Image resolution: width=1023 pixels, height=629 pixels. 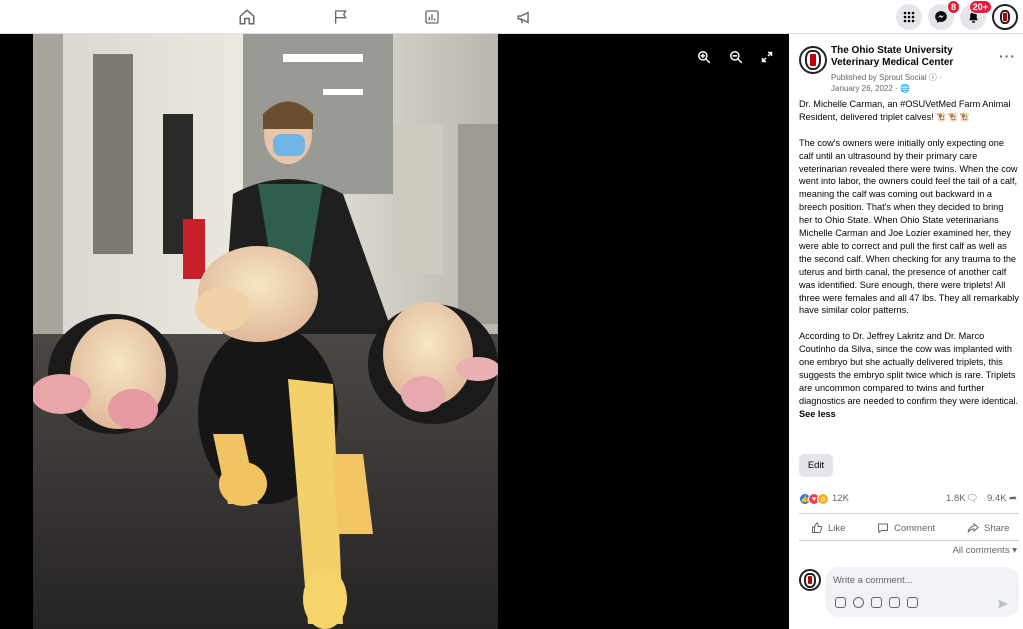 I want to click on edit-button: Edit, so click(x=816, y=465).